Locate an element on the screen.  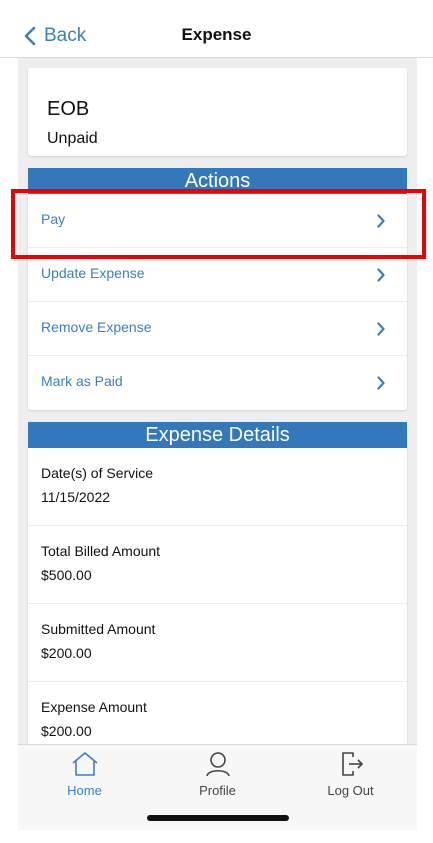
tab-logout: Log Out is located at coordinates (350, 776).